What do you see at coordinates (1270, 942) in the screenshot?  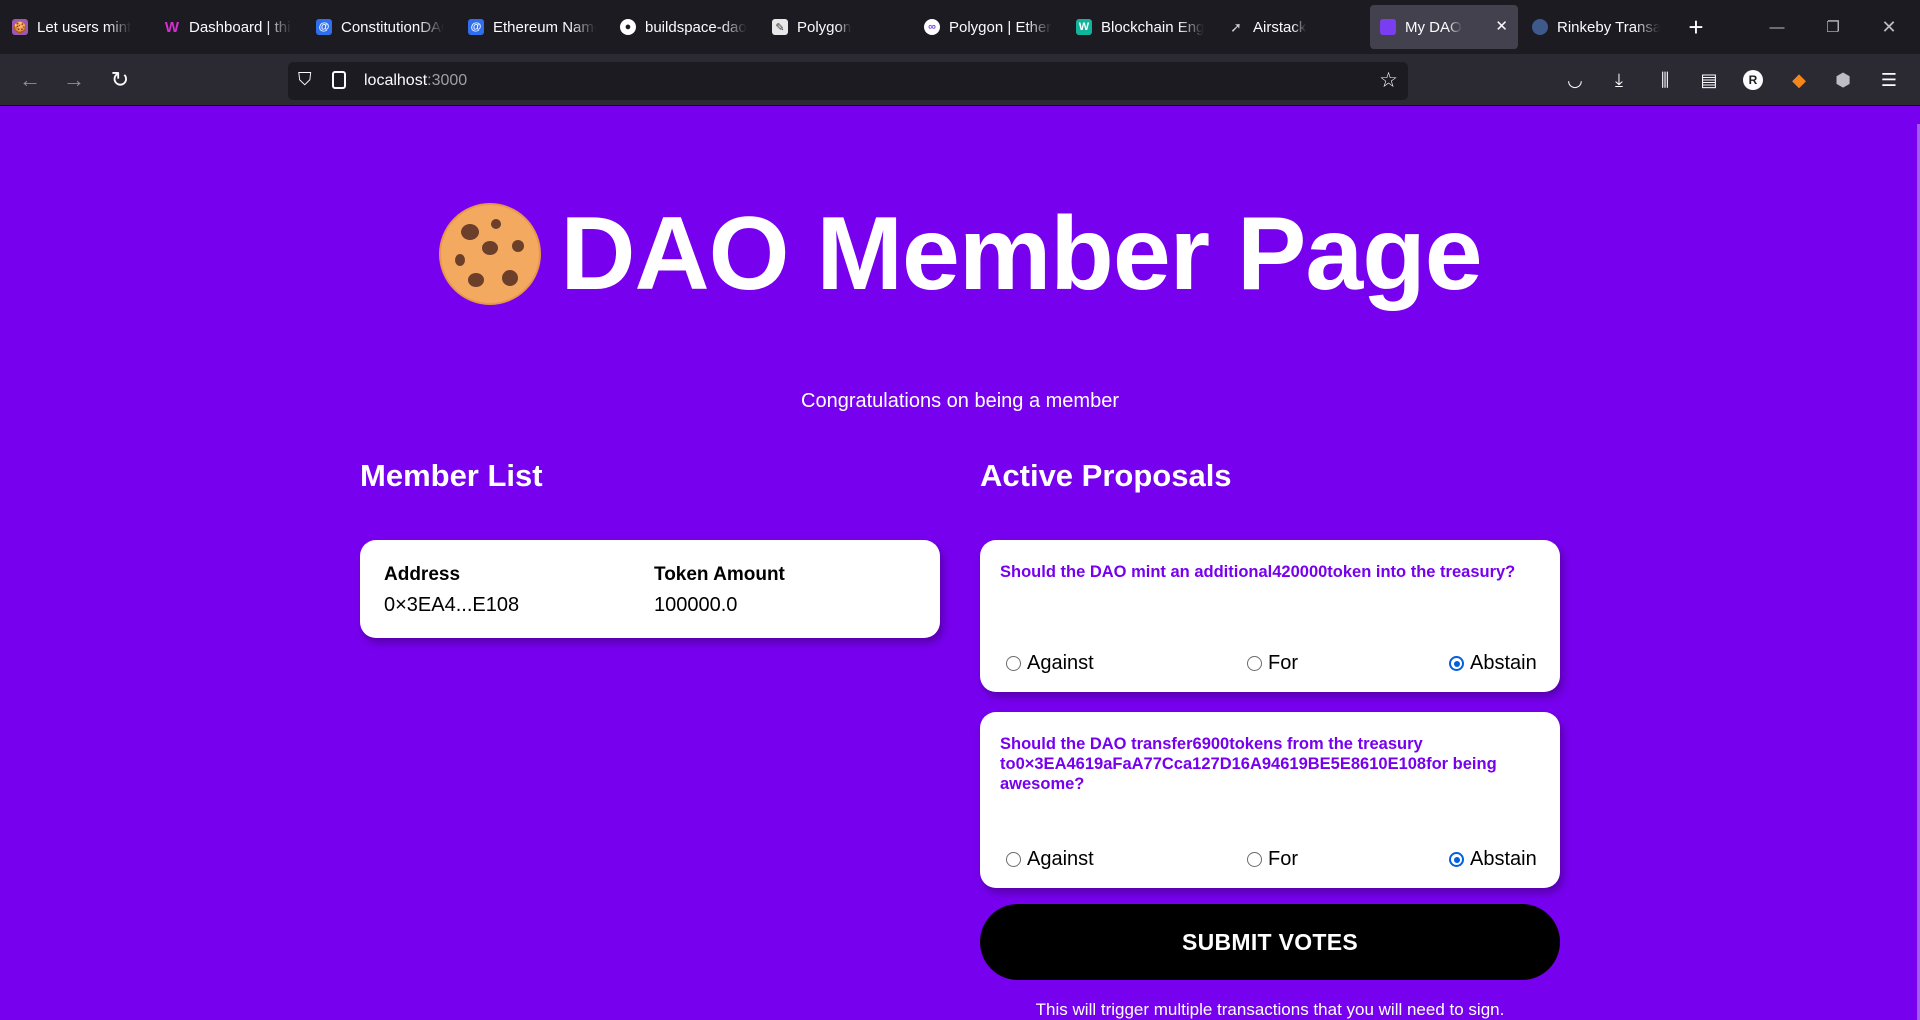 I see `submit-votes-button: SUBMIT VOTES` at bounding box center [1270, 942].